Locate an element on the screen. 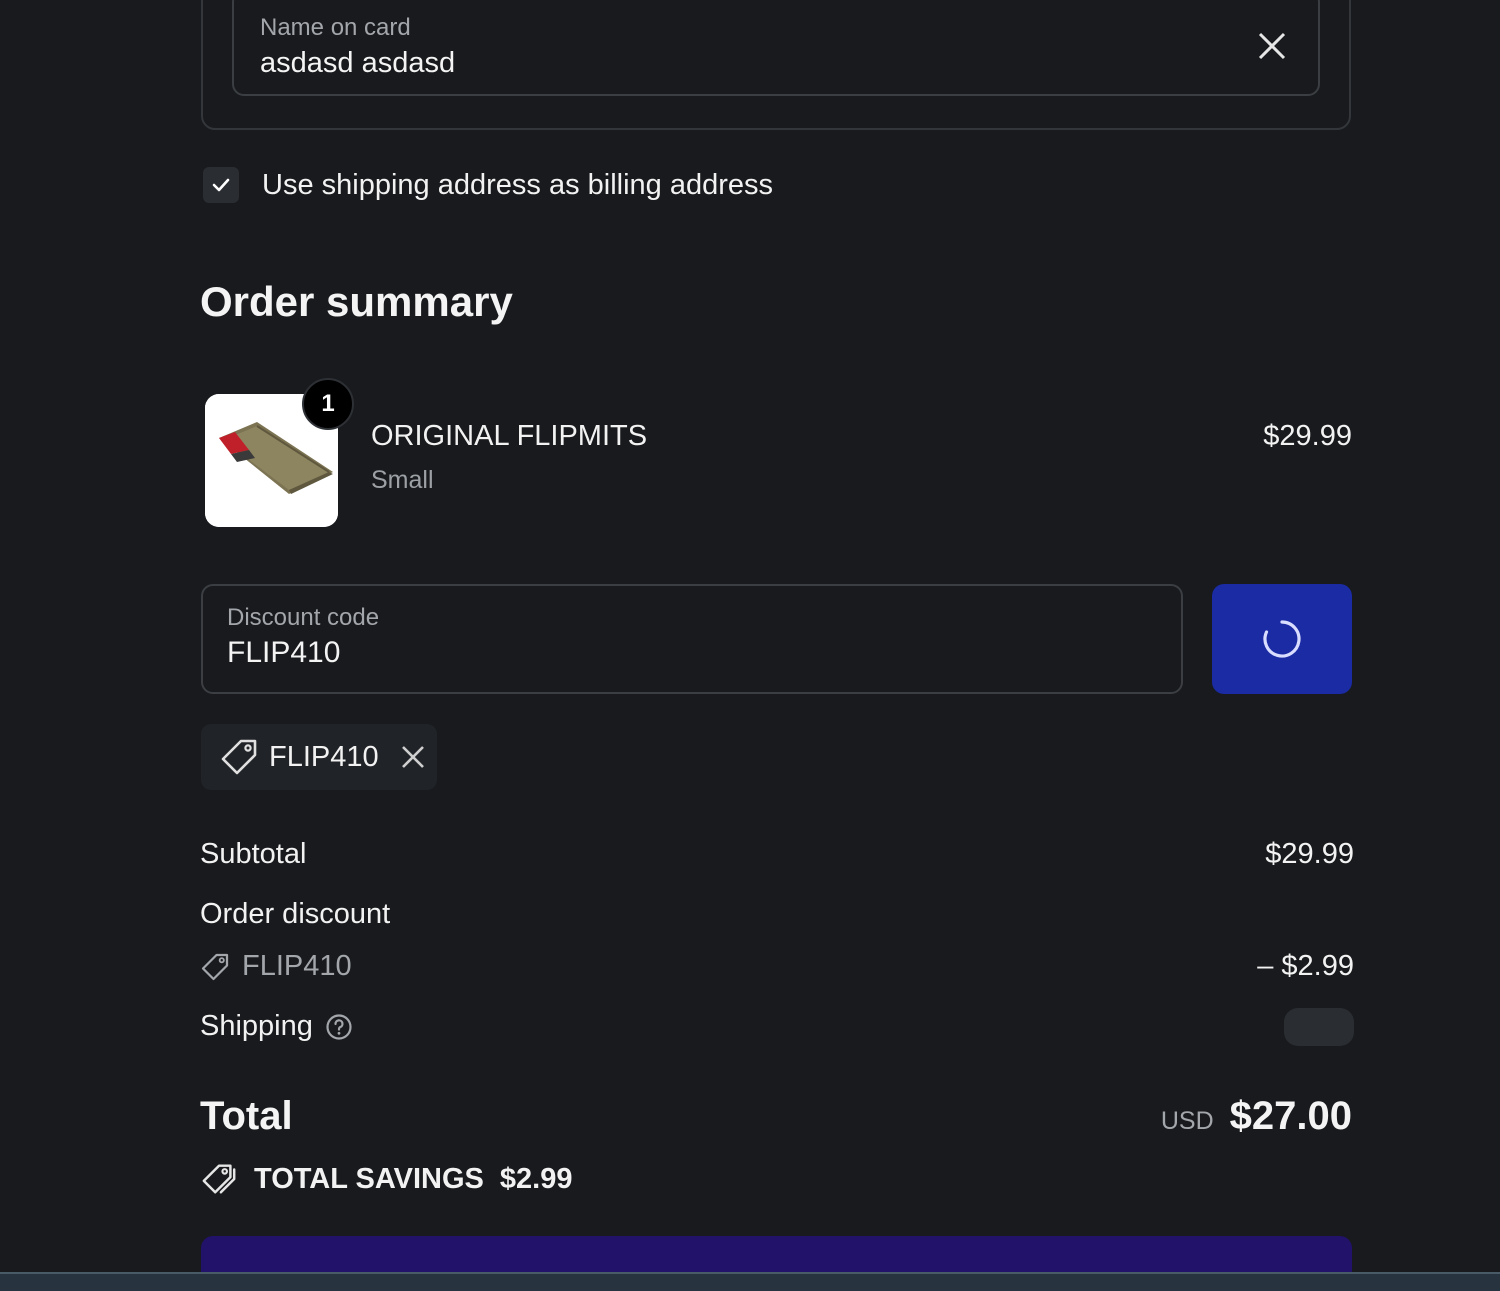  discount-code-label: Discount code is located at coordinates (303, 617).